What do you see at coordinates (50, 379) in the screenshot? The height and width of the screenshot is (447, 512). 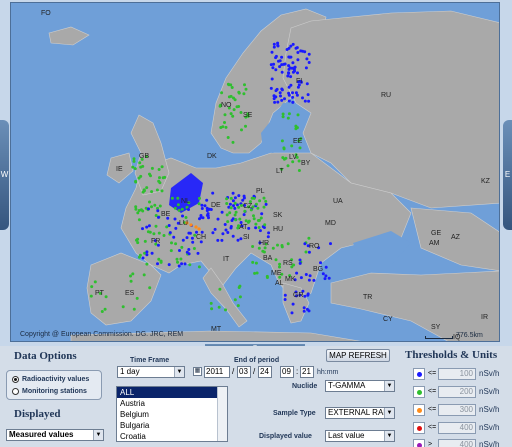 I see `radio-radioactivity-values: Radioactivity values` at bounding box center [50, 379].